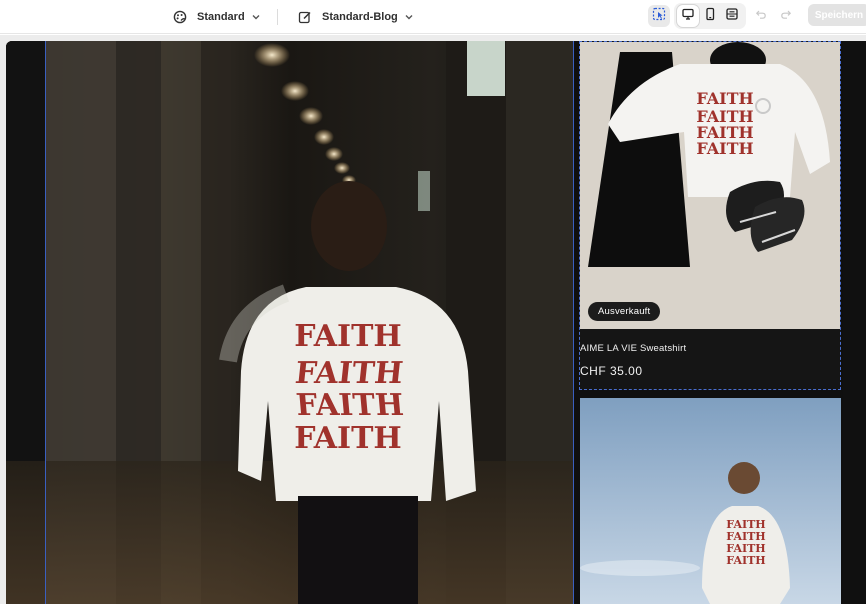 The height and width of the screenshot is (604, 866). What do you see at coordinates (854, 322) in the screenshot?
I see `preview-right-gutter` at bounding box center [854, 322].